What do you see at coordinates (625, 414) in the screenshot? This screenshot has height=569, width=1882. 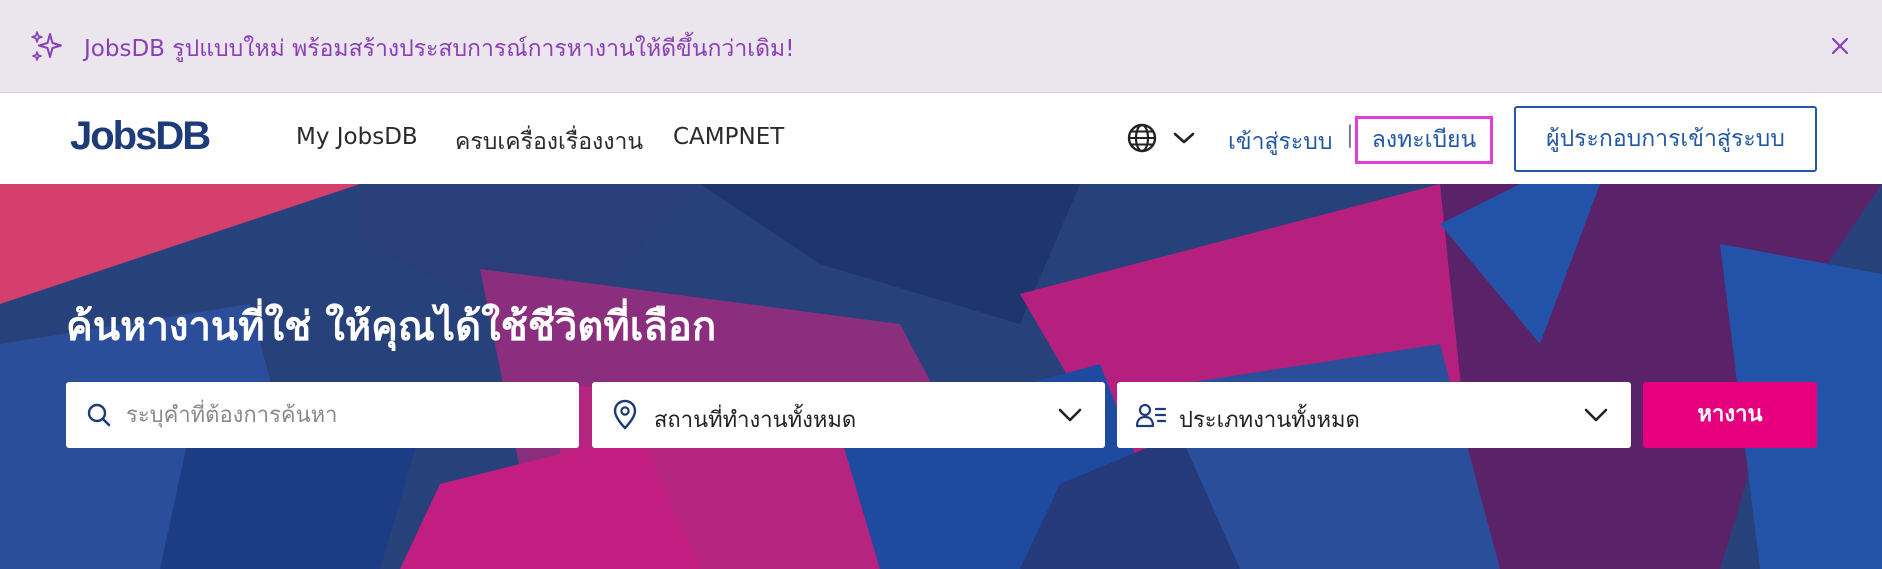 I see `location-pin-icon` at bounding box center [625, 414].